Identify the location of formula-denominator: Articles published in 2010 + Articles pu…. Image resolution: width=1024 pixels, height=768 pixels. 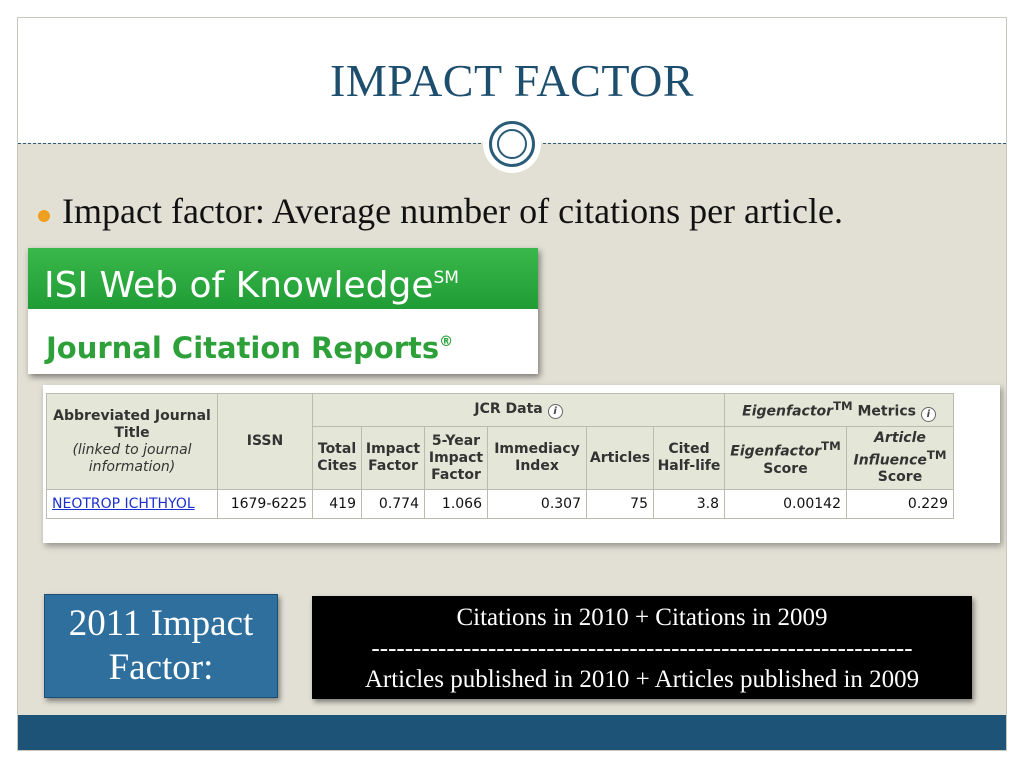
(642, 679).